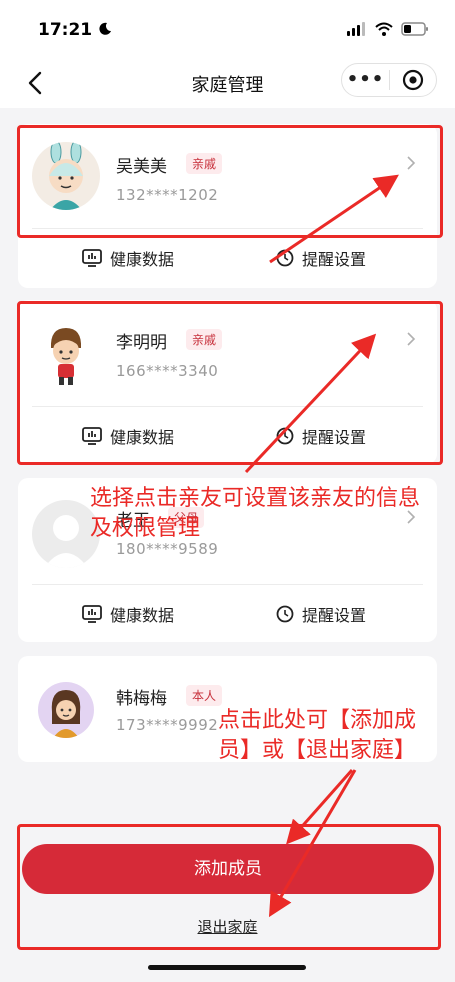 The height and width of the screenshot is (982, 455). I want to click on status-time-text: 17:21, so click(65, 30).